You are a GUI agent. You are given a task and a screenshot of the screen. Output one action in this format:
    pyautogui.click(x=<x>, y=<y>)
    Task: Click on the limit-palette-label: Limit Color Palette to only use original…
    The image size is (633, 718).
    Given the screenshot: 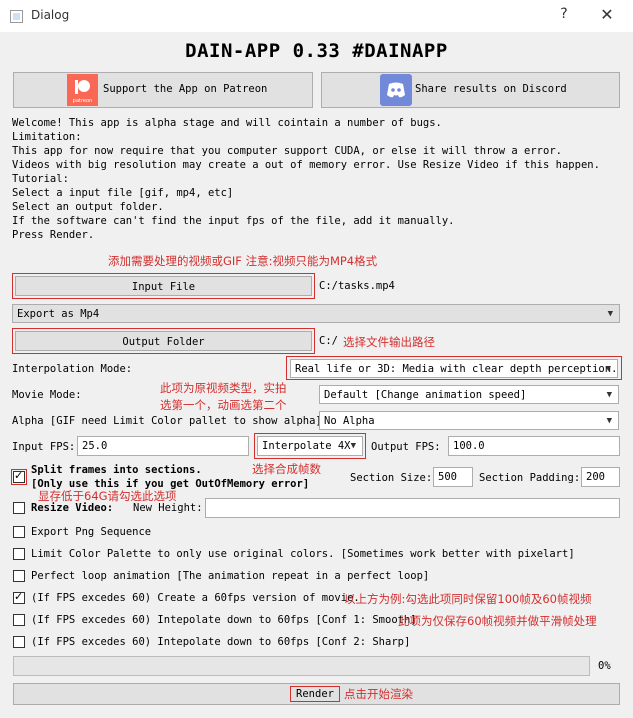 What is the action you would take?
    pyautogui.click(x=303, y=554)
    